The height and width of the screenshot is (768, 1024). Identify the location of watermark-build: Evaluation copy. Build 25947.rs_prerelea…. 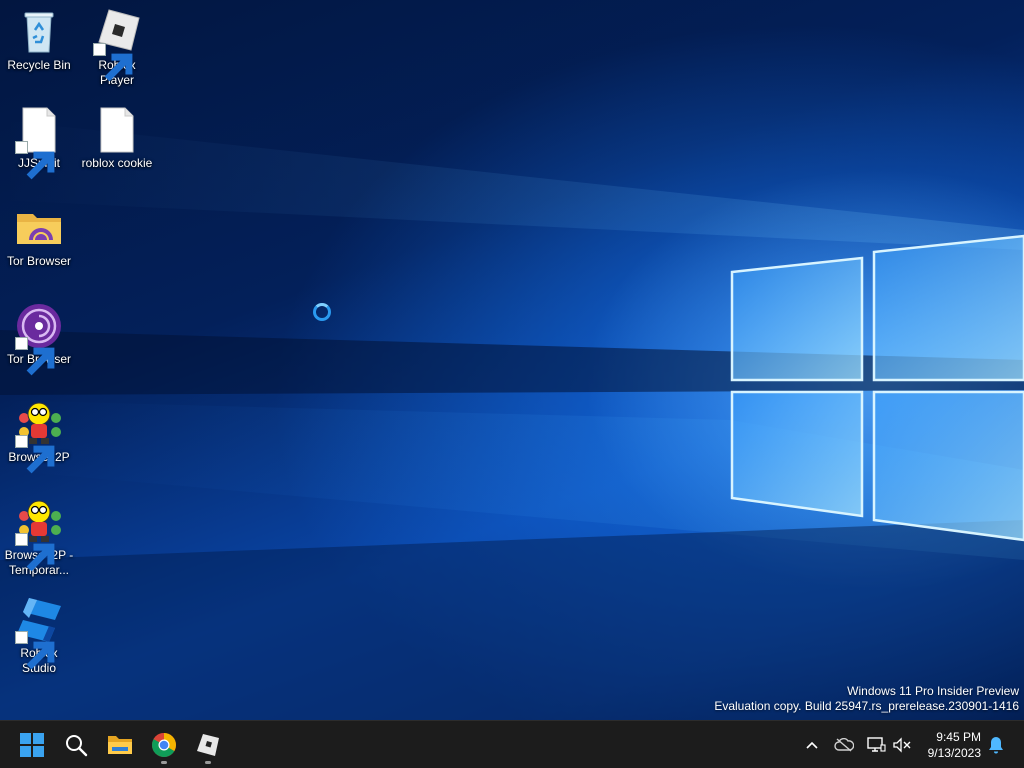
(866, 706).